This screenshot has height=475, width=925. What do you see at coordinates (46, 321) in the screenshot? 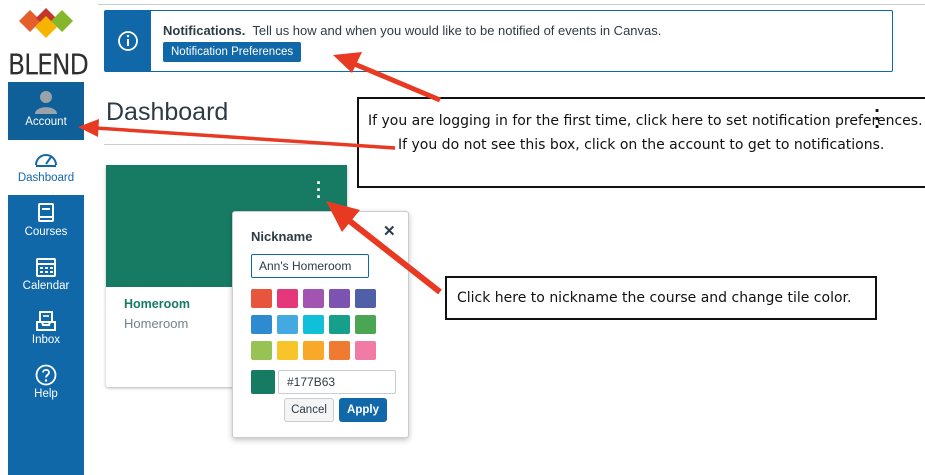
I see `inbox-tray-icon` at bounding box center [46, 321].